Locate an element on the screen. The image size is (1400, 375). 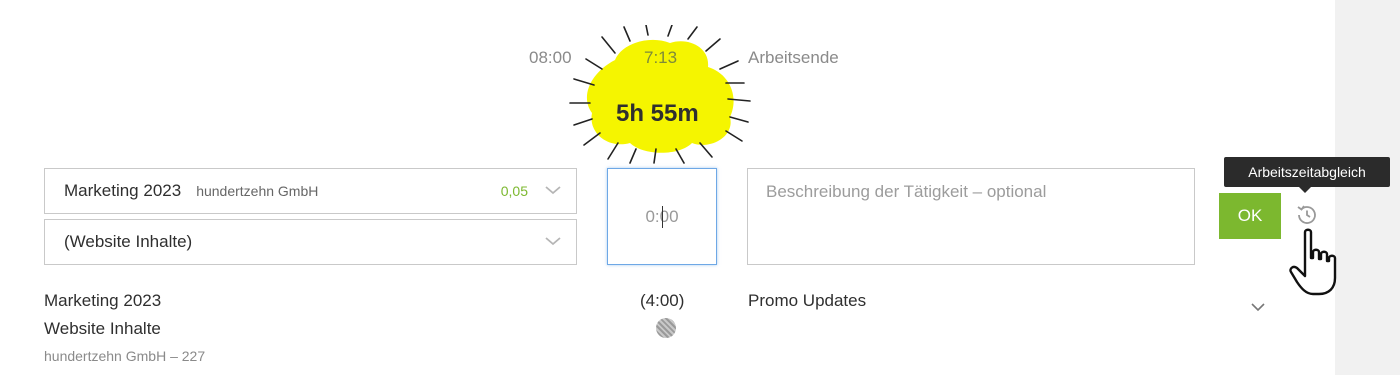
tooltip: Arbeitszeitabgleich is located at coordinates (1307, 175).